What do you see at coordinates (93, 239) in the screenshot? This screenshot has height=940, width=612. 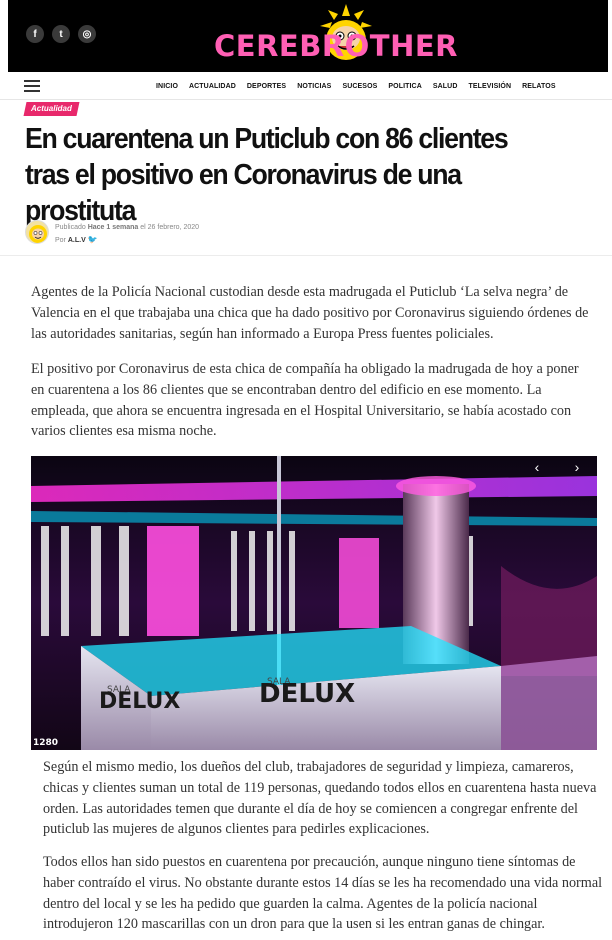 I see `twitter-icon: 🐦` at bounding box center [93, 239].